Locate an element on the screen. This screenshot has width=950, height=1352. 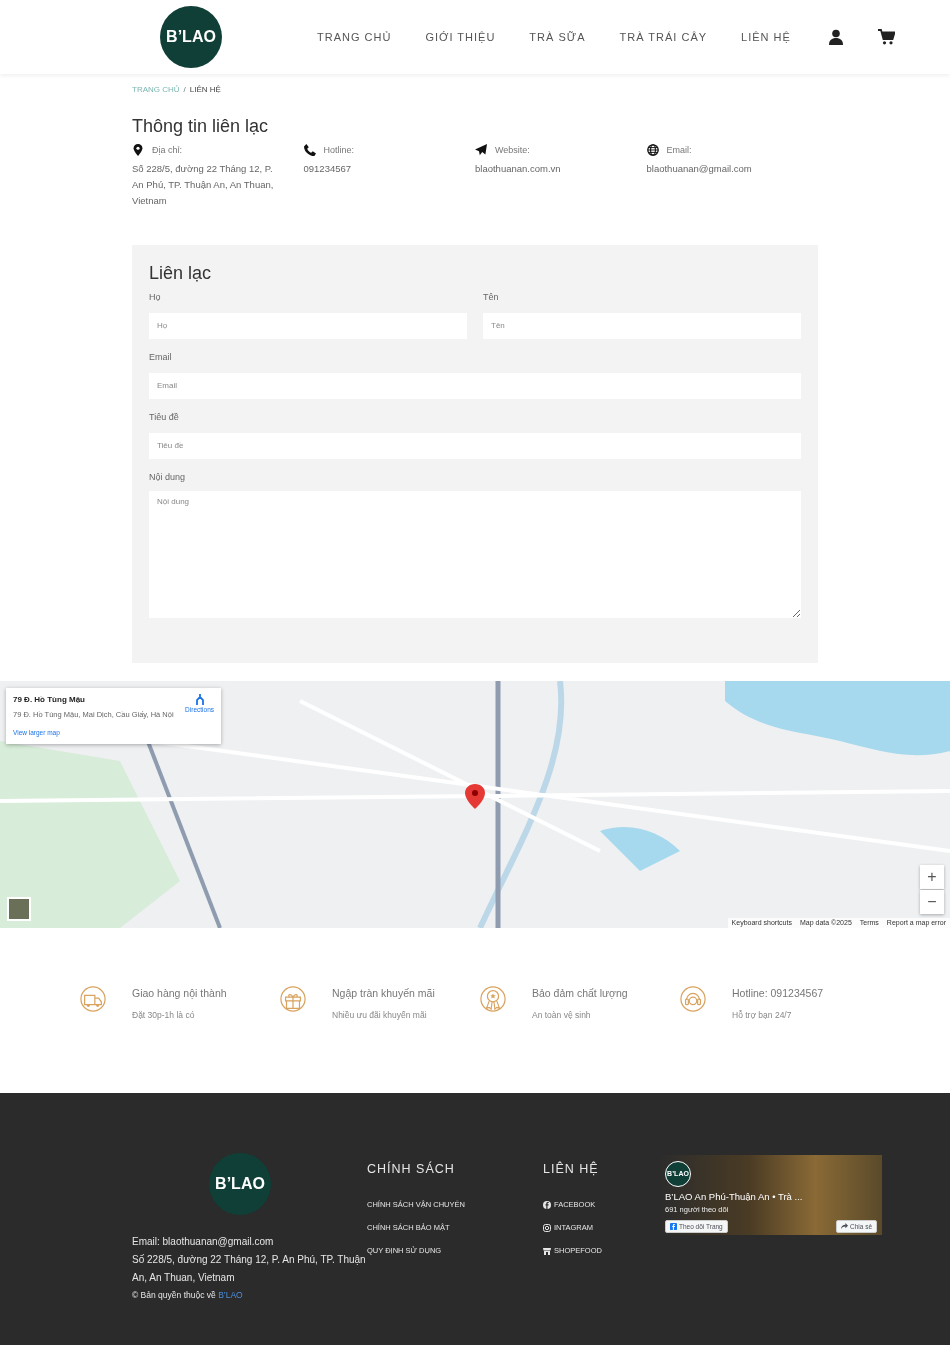
field-label: Email is located at coordinates (161, 357).